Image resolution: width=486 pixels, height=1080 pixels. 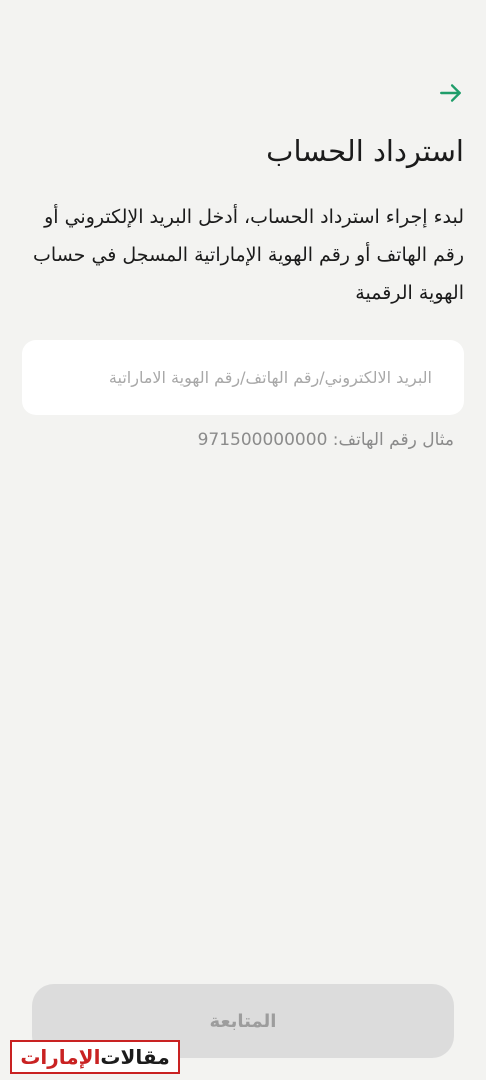 What do you see at coordinates (325, 440) in the screenshot?
I see `phone-example-hint: مثال رقم الهاتف: 971500000000` at bounding box center [325, 440].